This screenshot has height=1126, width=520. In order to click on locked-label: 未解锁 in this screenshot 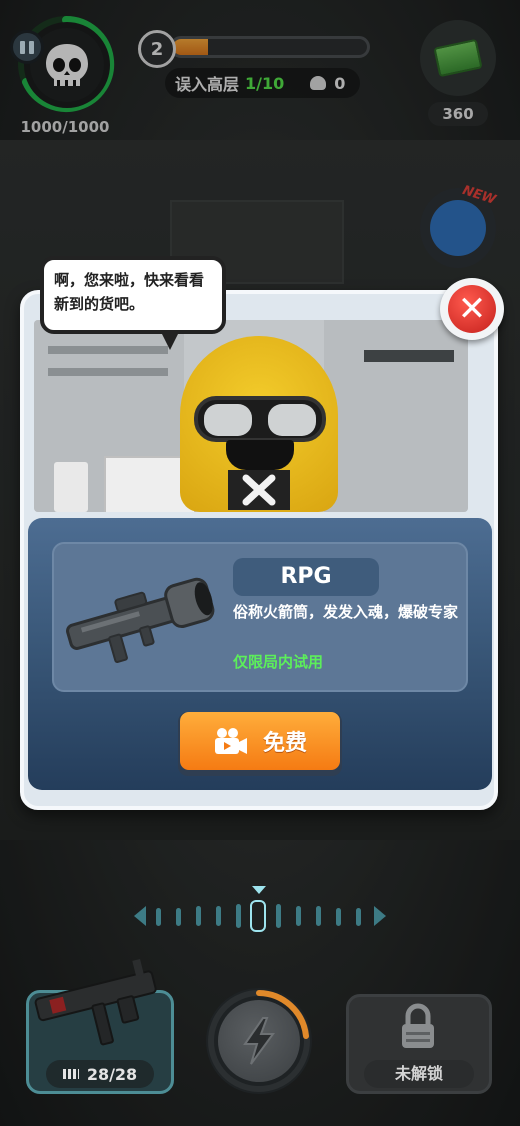, I will do `click(419, 1074)`.